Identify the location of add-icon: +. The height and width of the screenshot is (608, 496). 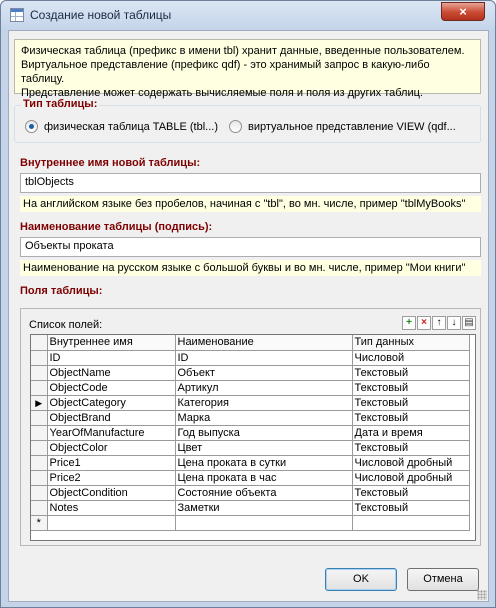
(409, 322).